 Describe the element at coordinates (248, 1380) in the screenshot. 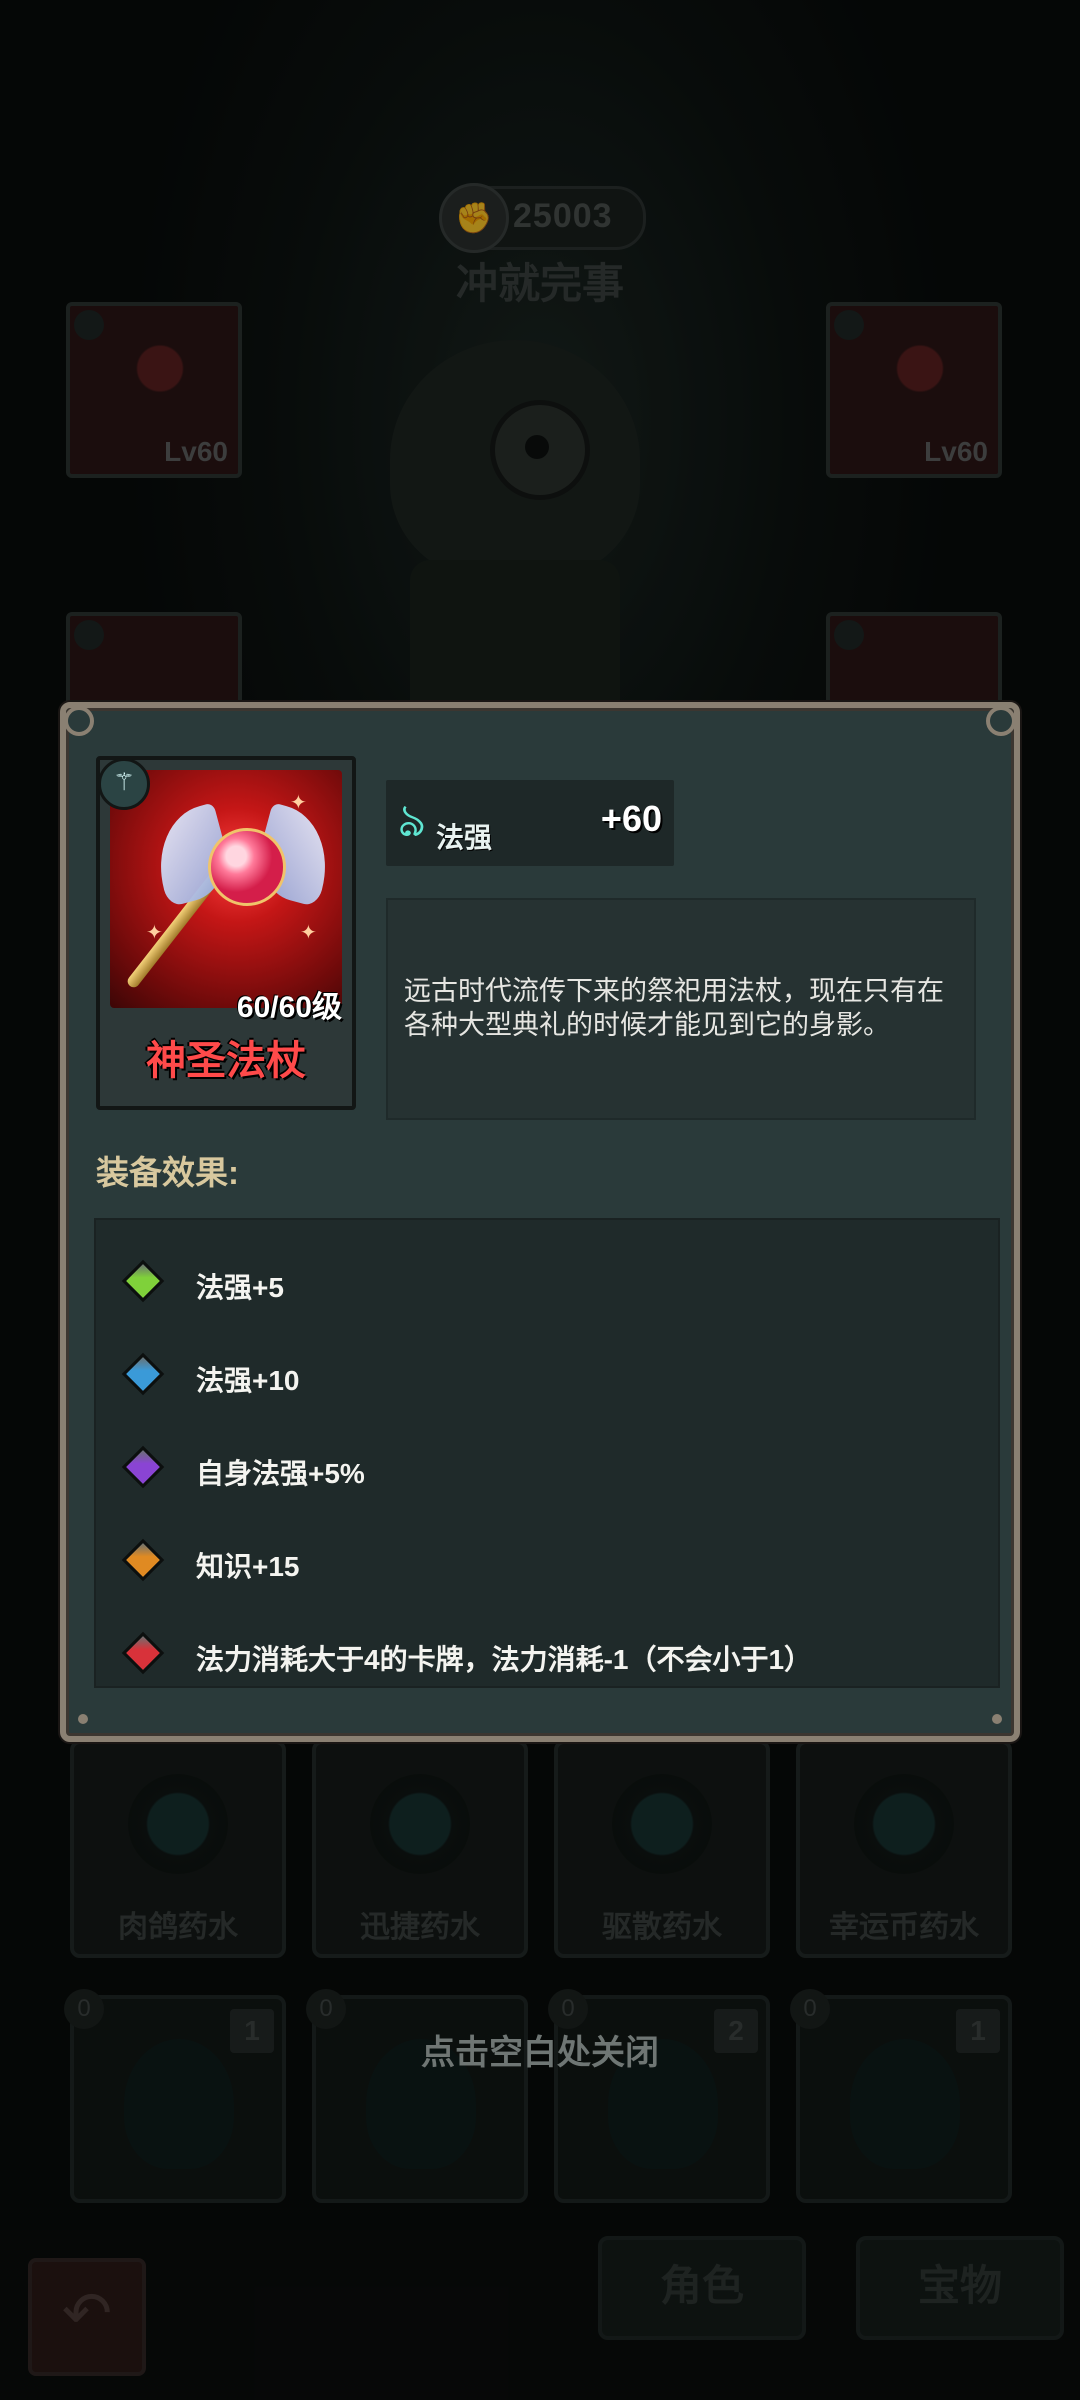

I see `effect-text: 法强+10` at that location.